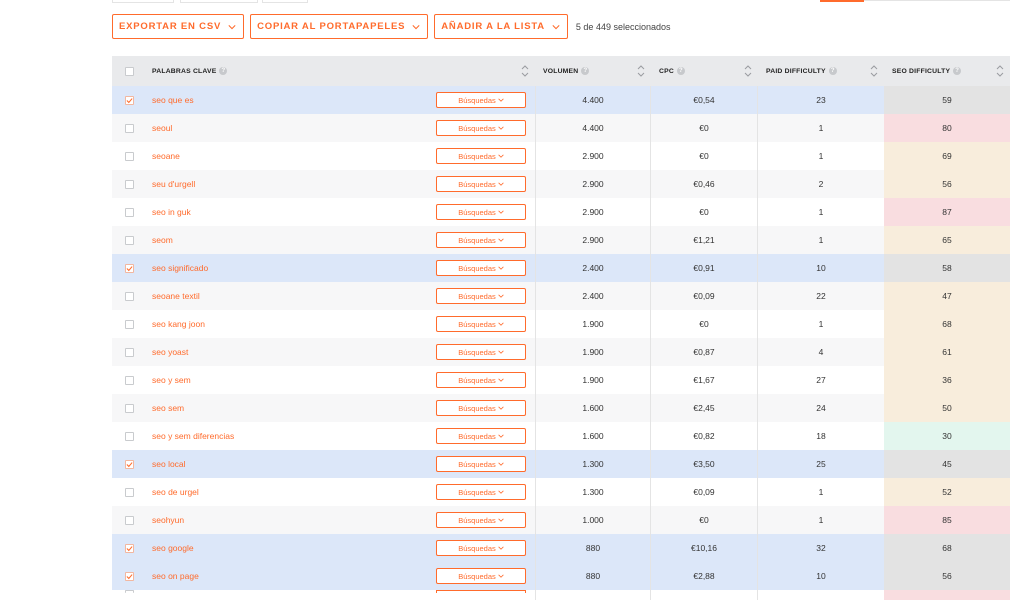 This screenshot has width=1024, height=600. I want to click on table-row: seoane Búsquedas 2.900 €0 1 69, so click(561, 156).